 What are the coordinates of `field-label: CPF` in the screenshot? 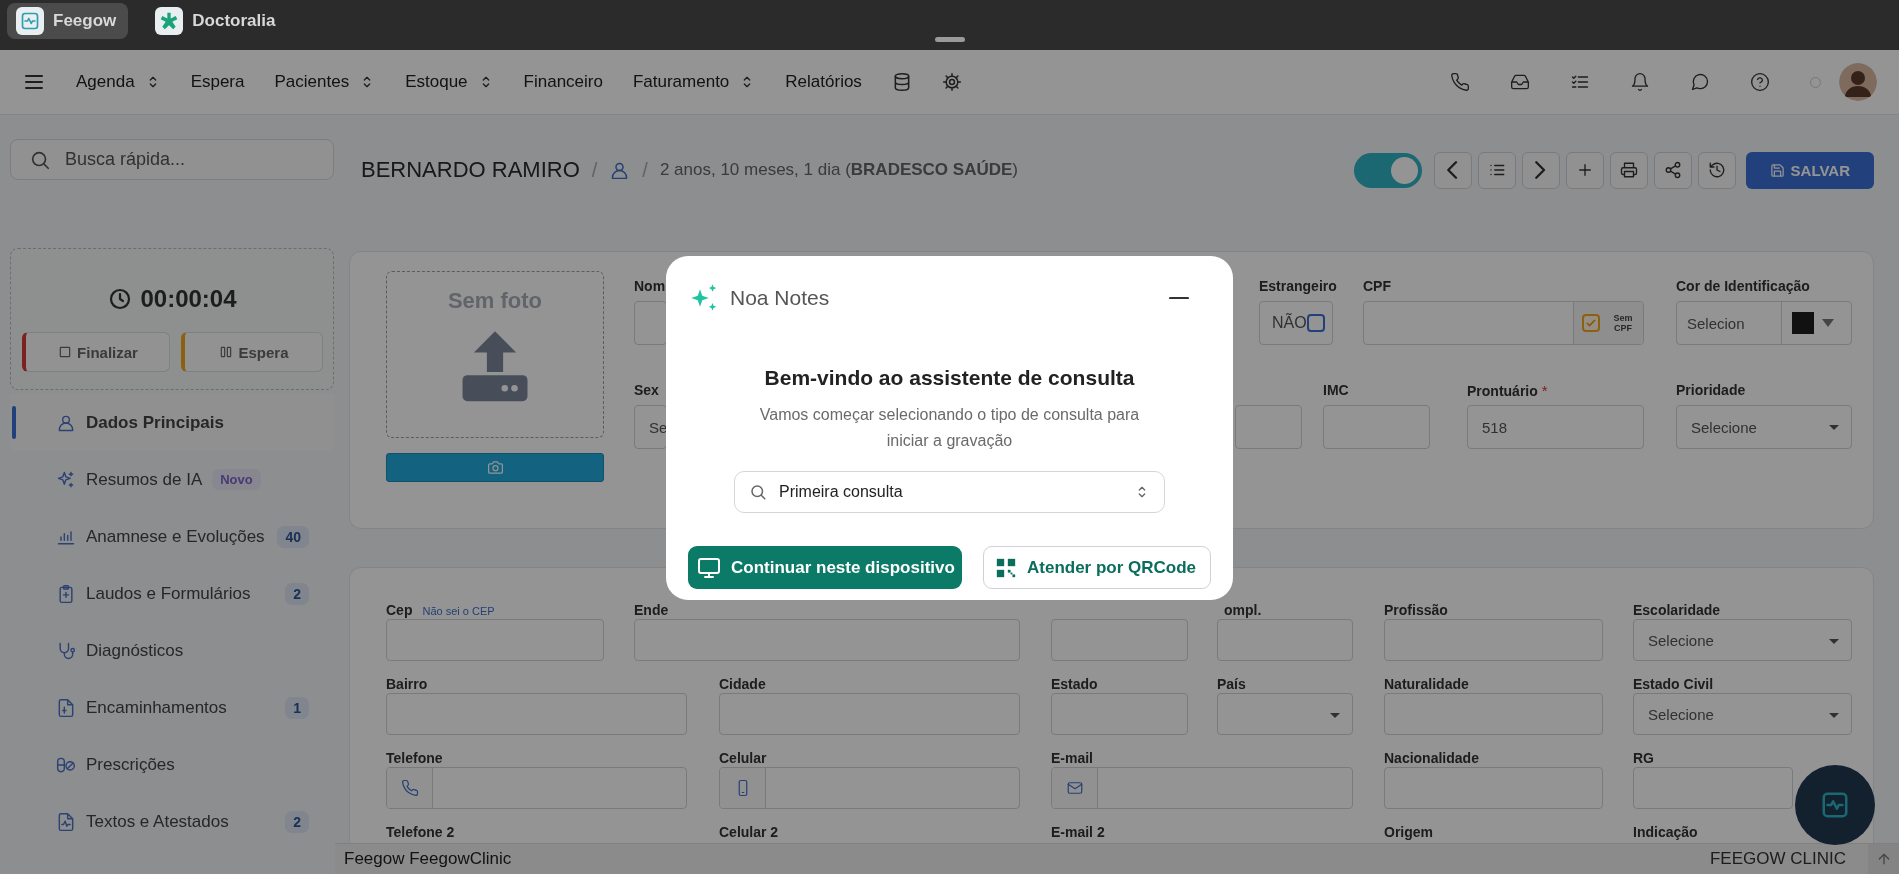 It's located at (1377, 286).